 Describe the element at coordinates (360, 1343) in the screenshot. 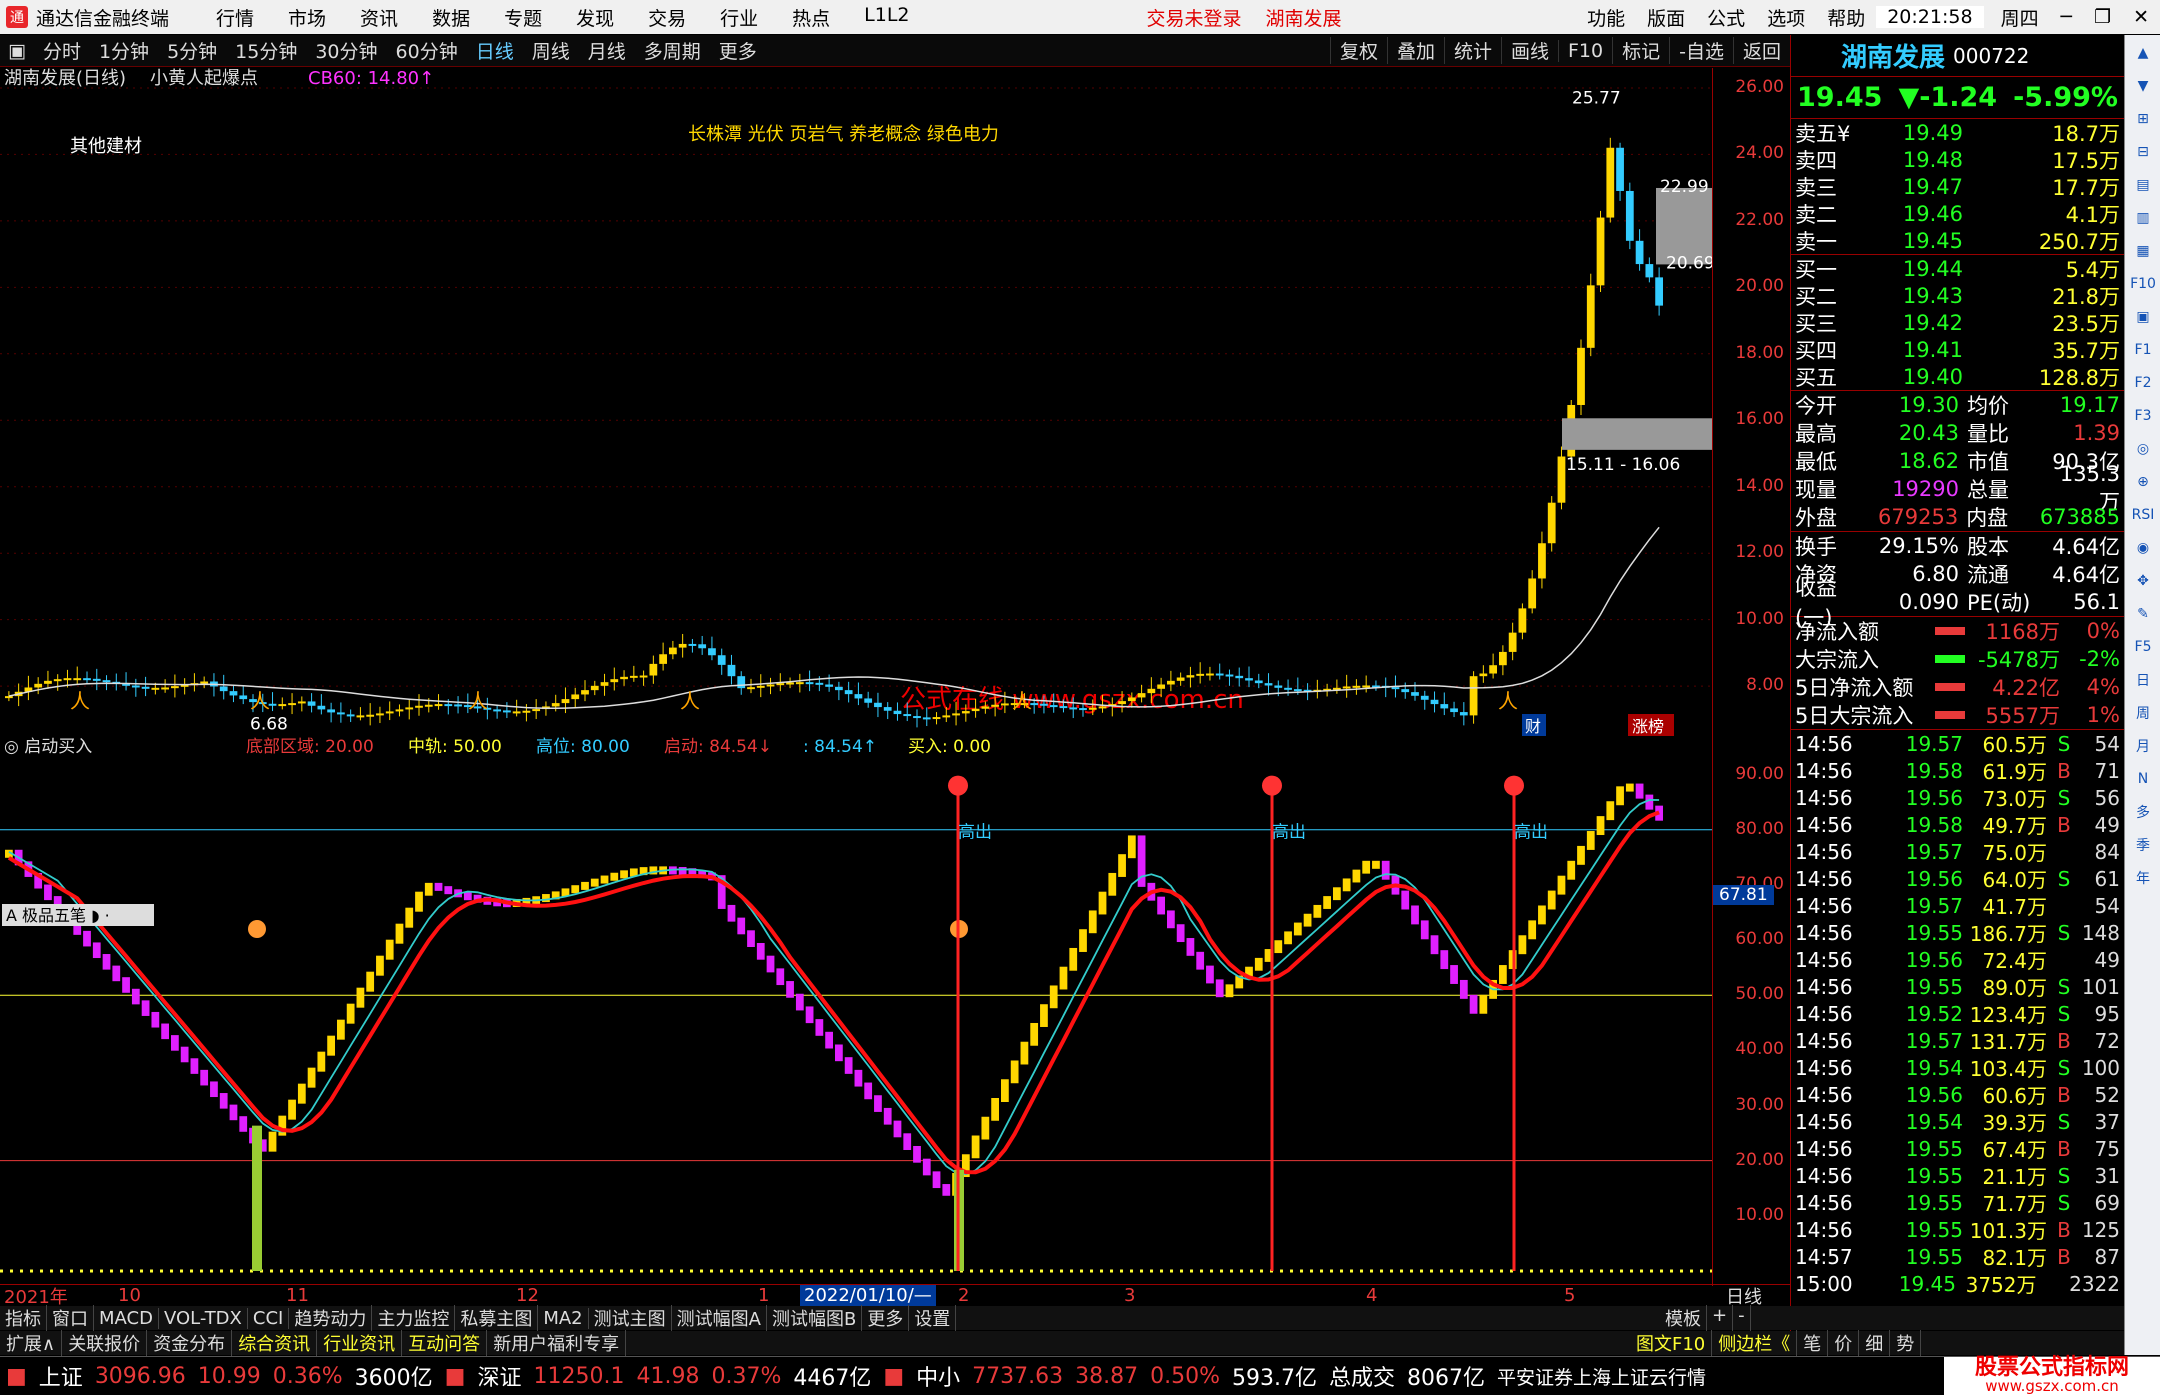

I see `extension-tab: 行业资讯` at that location.